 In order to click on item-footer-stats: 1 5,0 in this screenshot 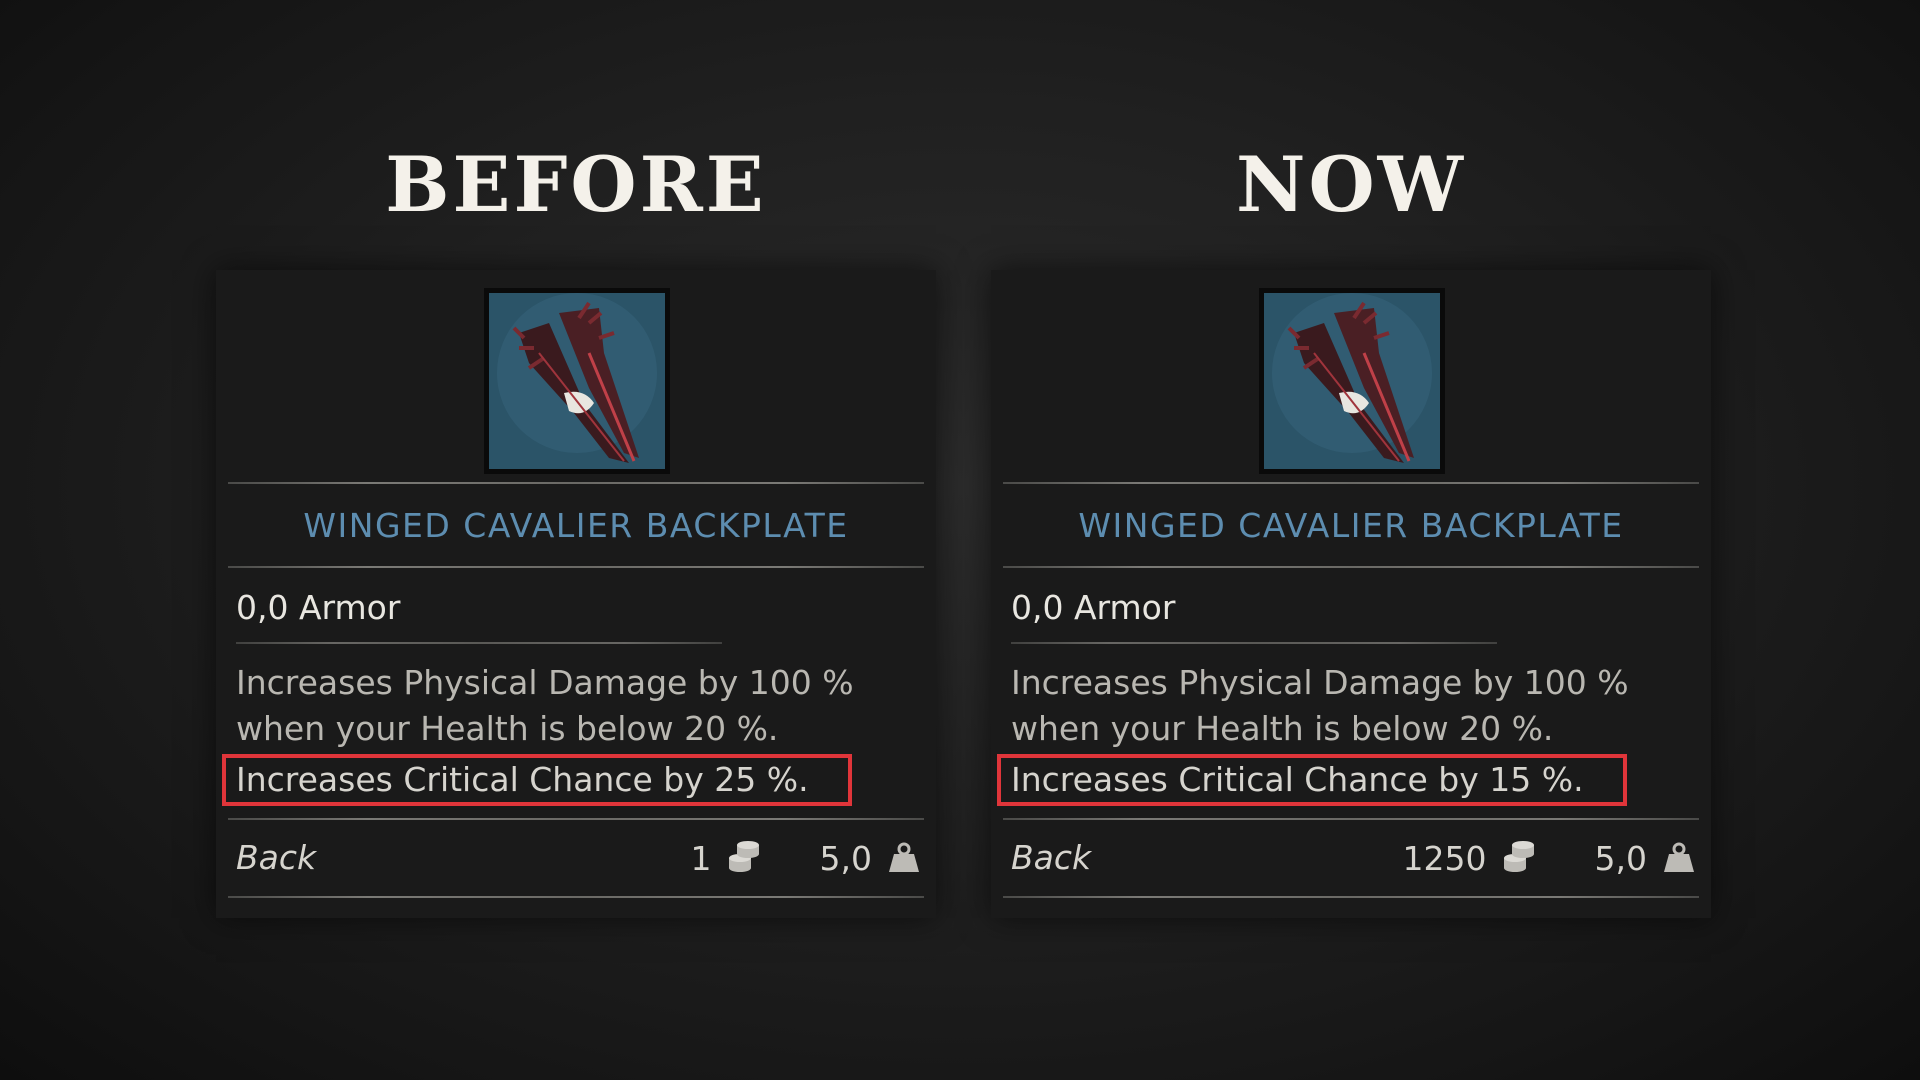, I will do `click(806, 858)`.